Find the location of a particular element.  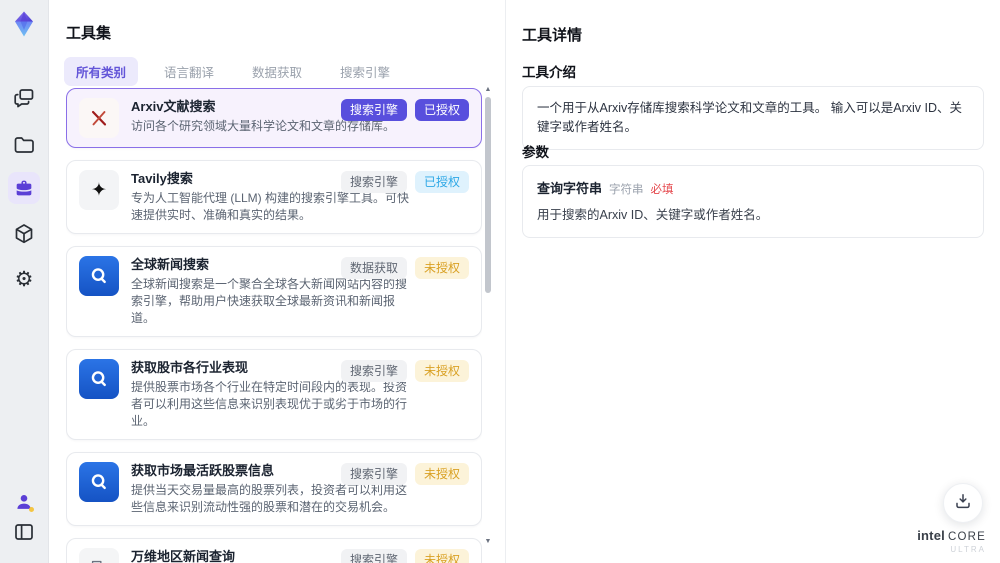

chat-icon is located at coordinates (24, 98).